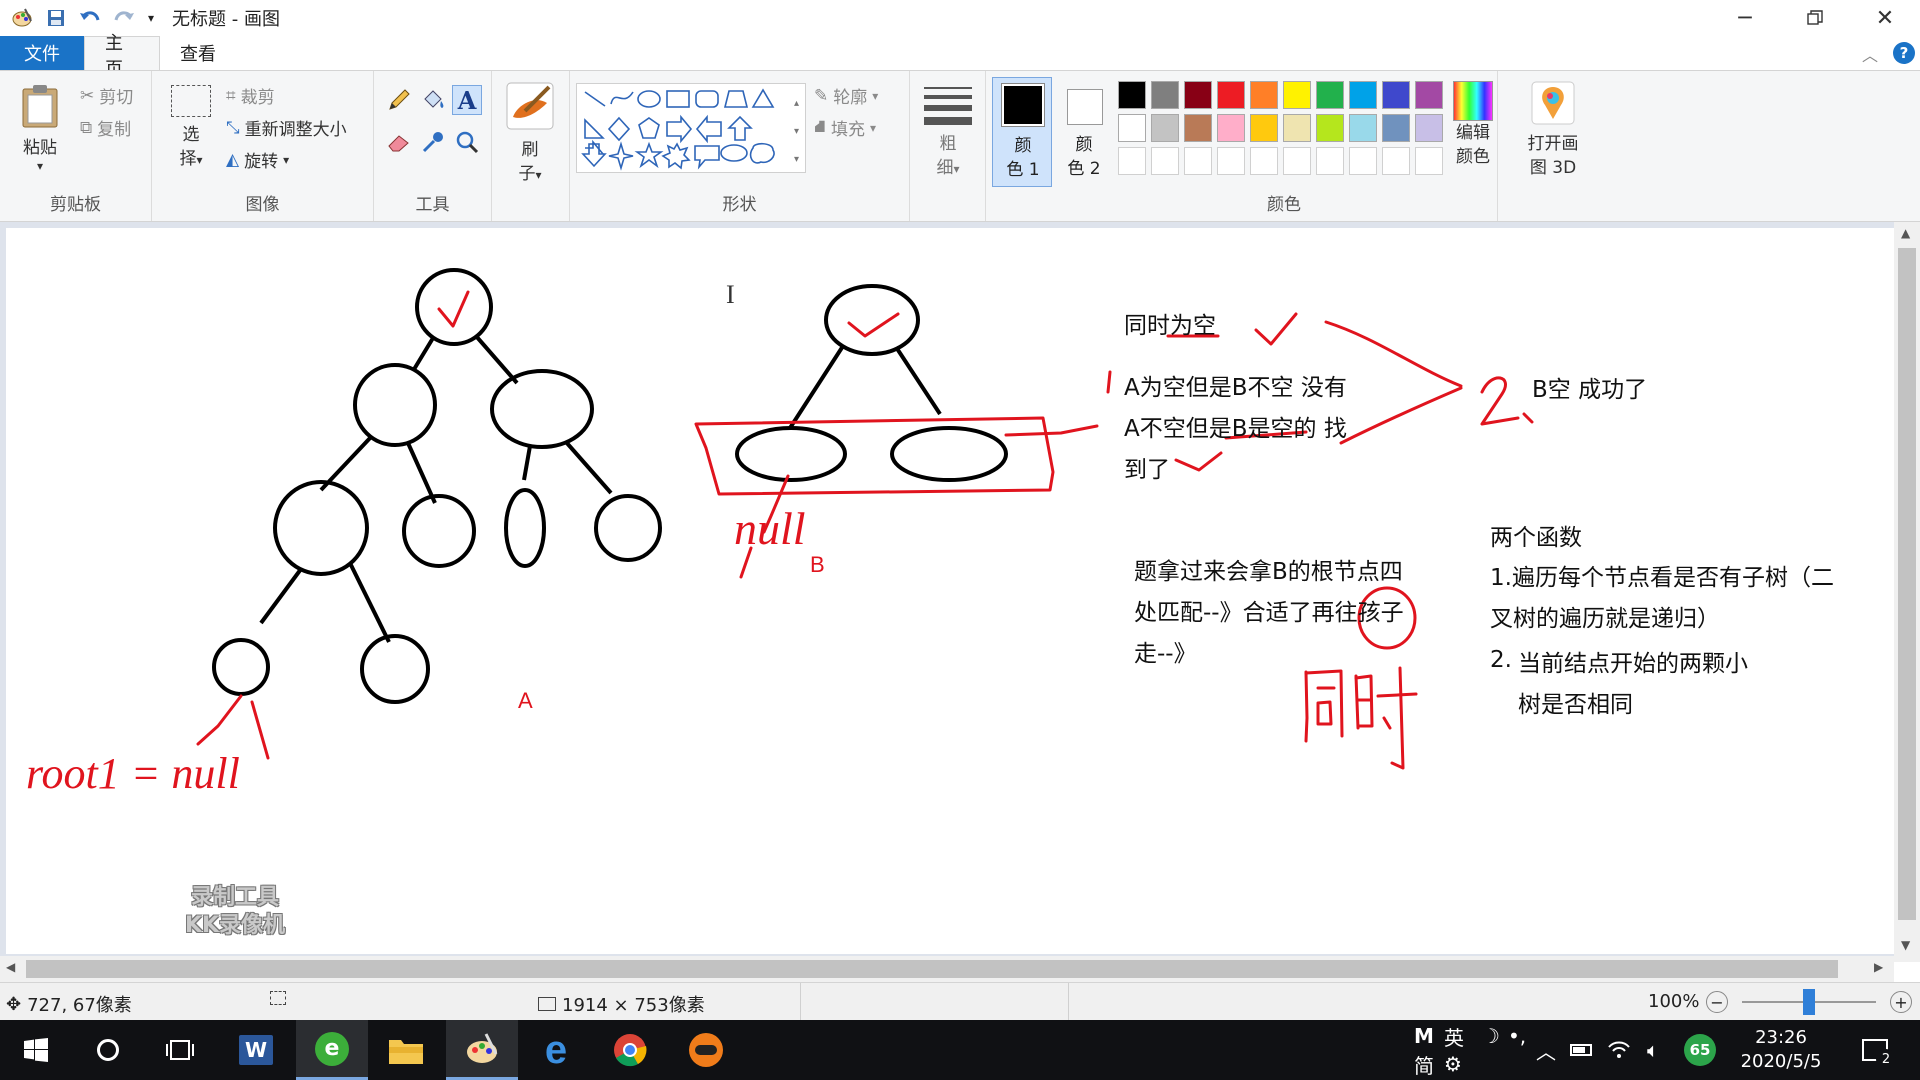  I want to click on ime-punctuation-icon: •,, so click(1517, 1036).